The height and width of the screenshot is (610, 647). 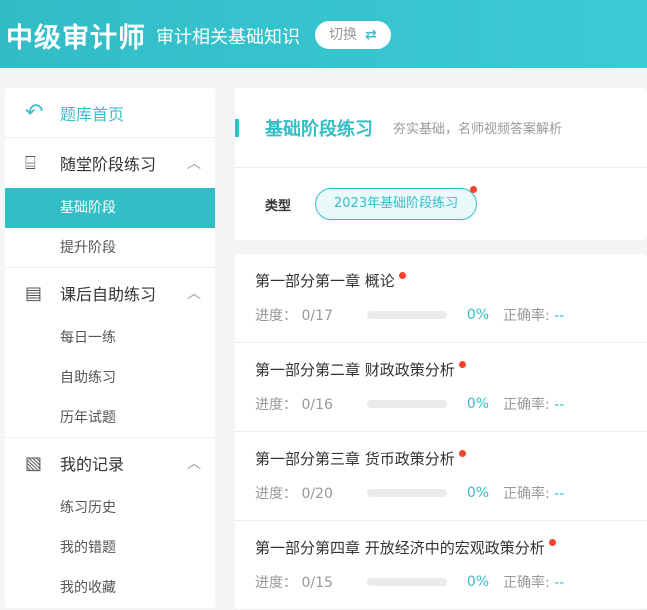 I want to click on progress-value: 0/15, so click(x=317, y=583).